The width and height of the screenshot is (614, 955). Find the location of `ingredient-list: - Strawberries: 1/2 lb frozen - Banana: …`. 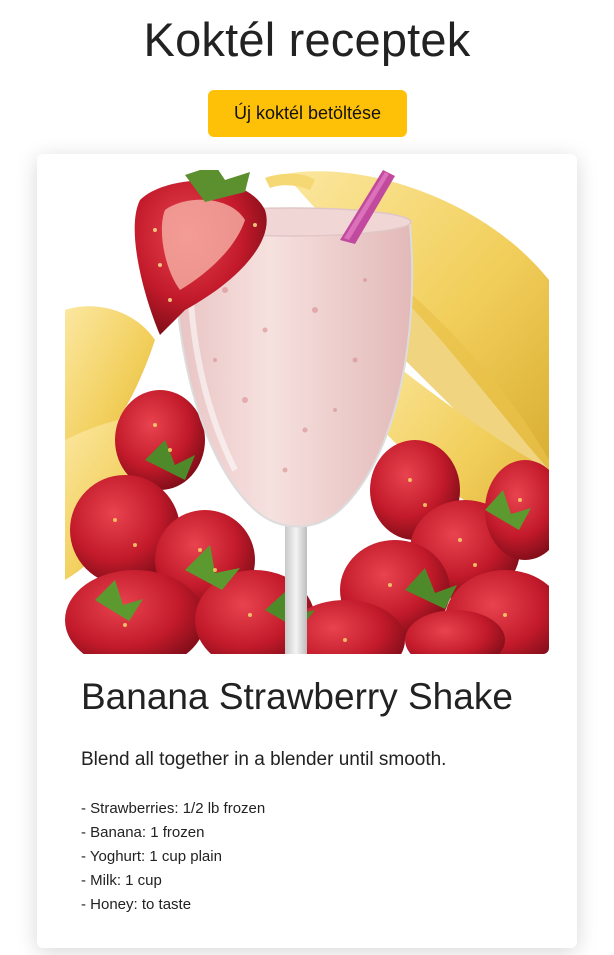

ingredient-list: - Strawberries: 1/2 lb frozen - Banana: … is located at coordinates (173, 857).